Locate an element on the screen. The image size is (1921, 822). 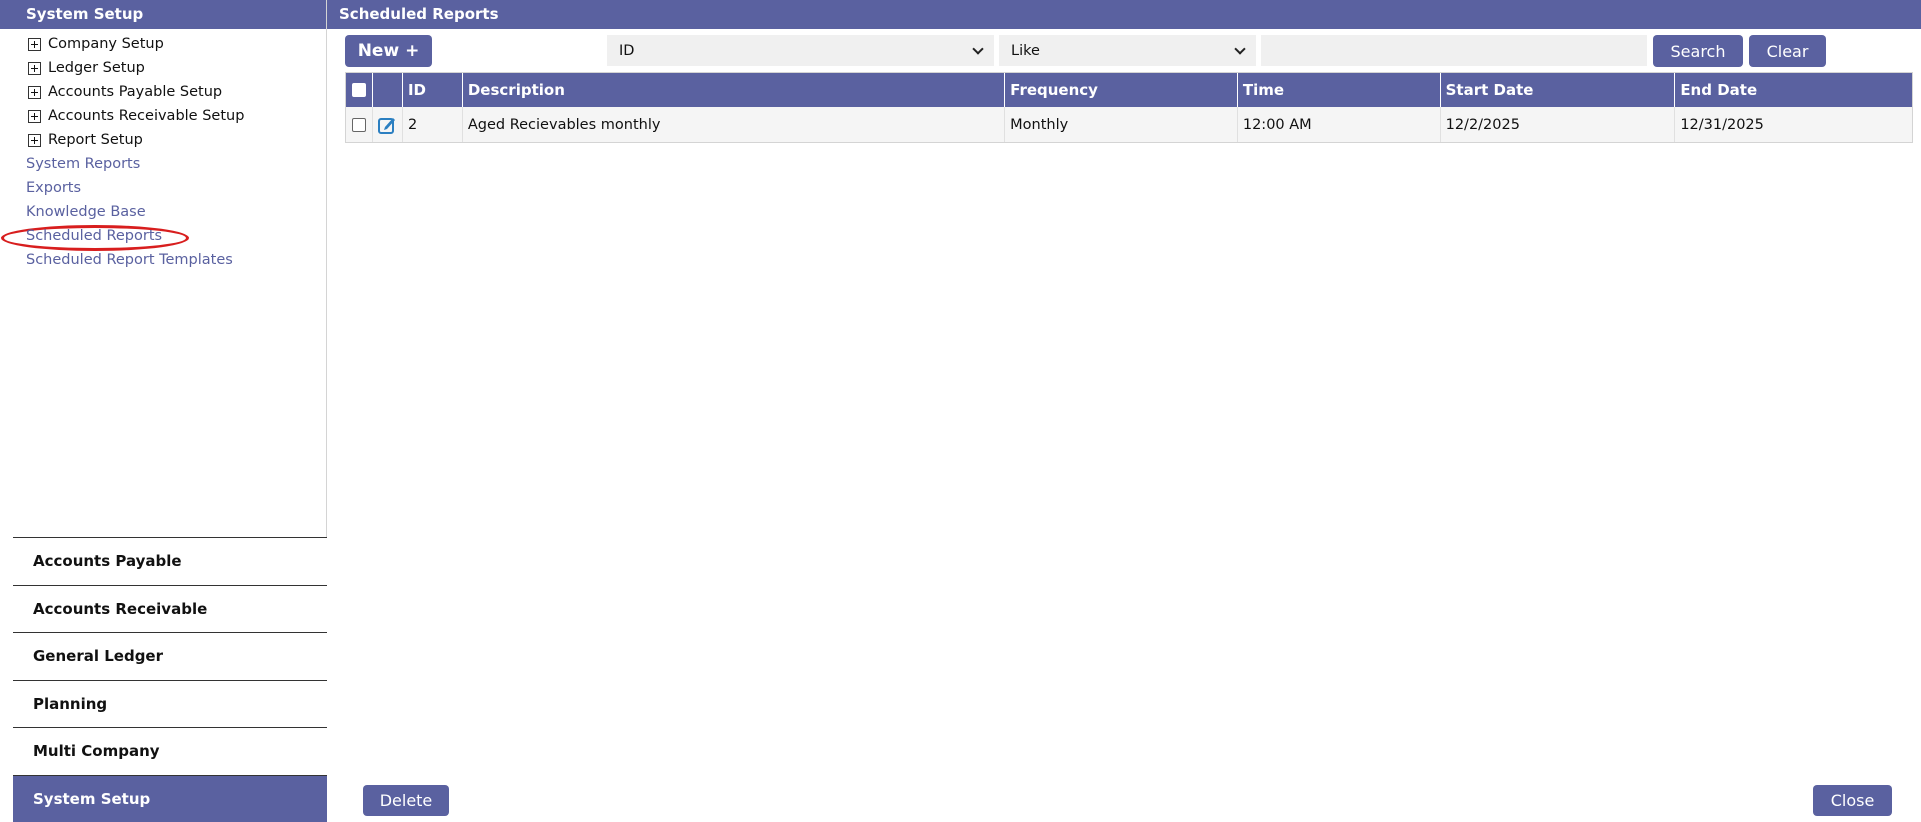
tree-item-label: Report Setup is located at coordinates (95, 140).